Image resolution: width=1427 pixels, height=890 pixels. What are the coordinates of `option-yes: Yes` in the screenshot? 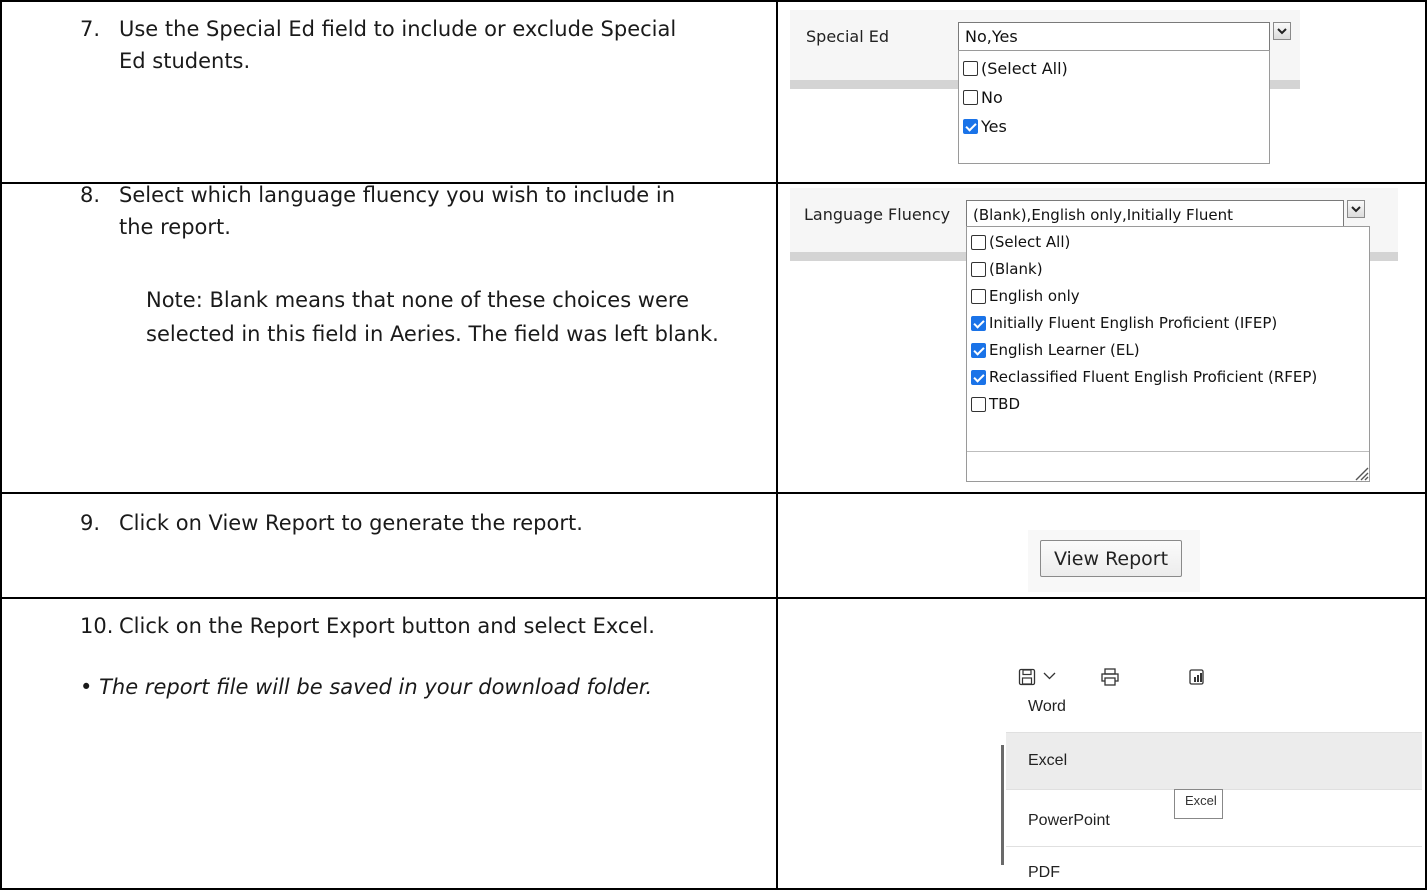 It's located at (985, 126).